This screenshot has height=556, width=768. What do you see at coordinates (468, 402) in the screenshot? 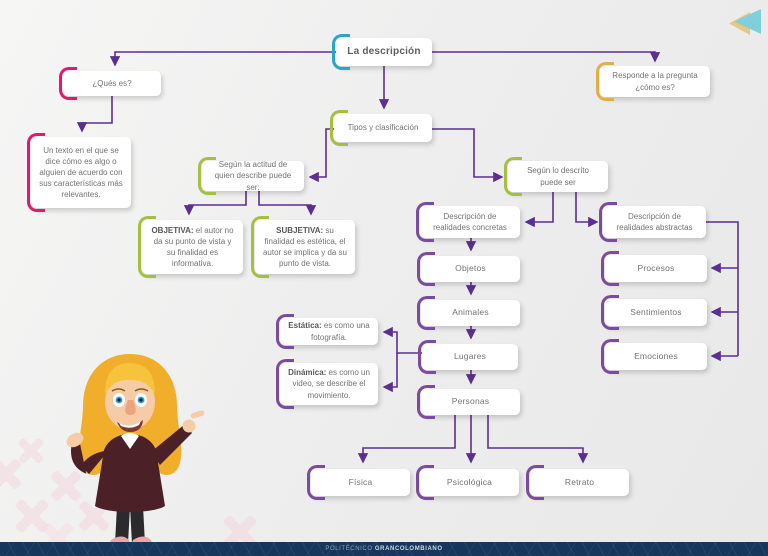
I see `node-personas: Personas` at bounding box center [468, 402].